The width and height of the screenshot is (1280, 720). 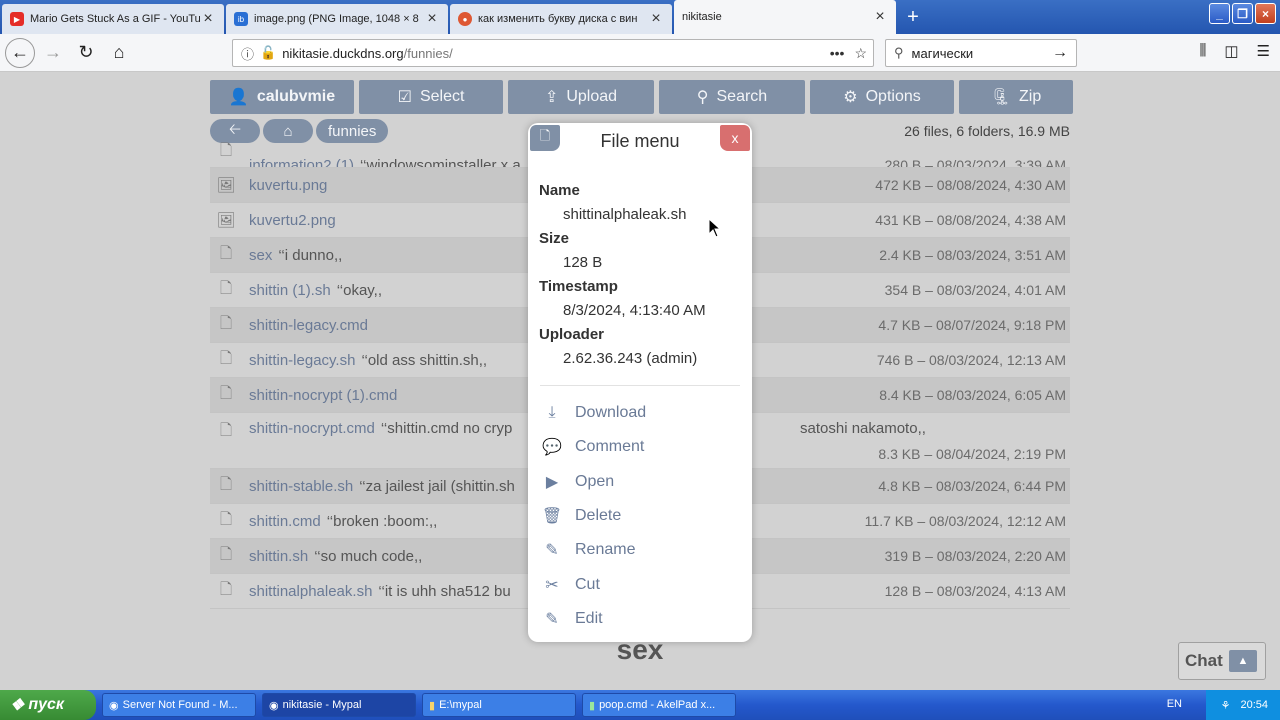 What do you see at coordinates (975, 162) in the screenshot?
I see `file-meta: 280 B – 08/03/2024, 3:39 AM` at bounding box center [975, 162].